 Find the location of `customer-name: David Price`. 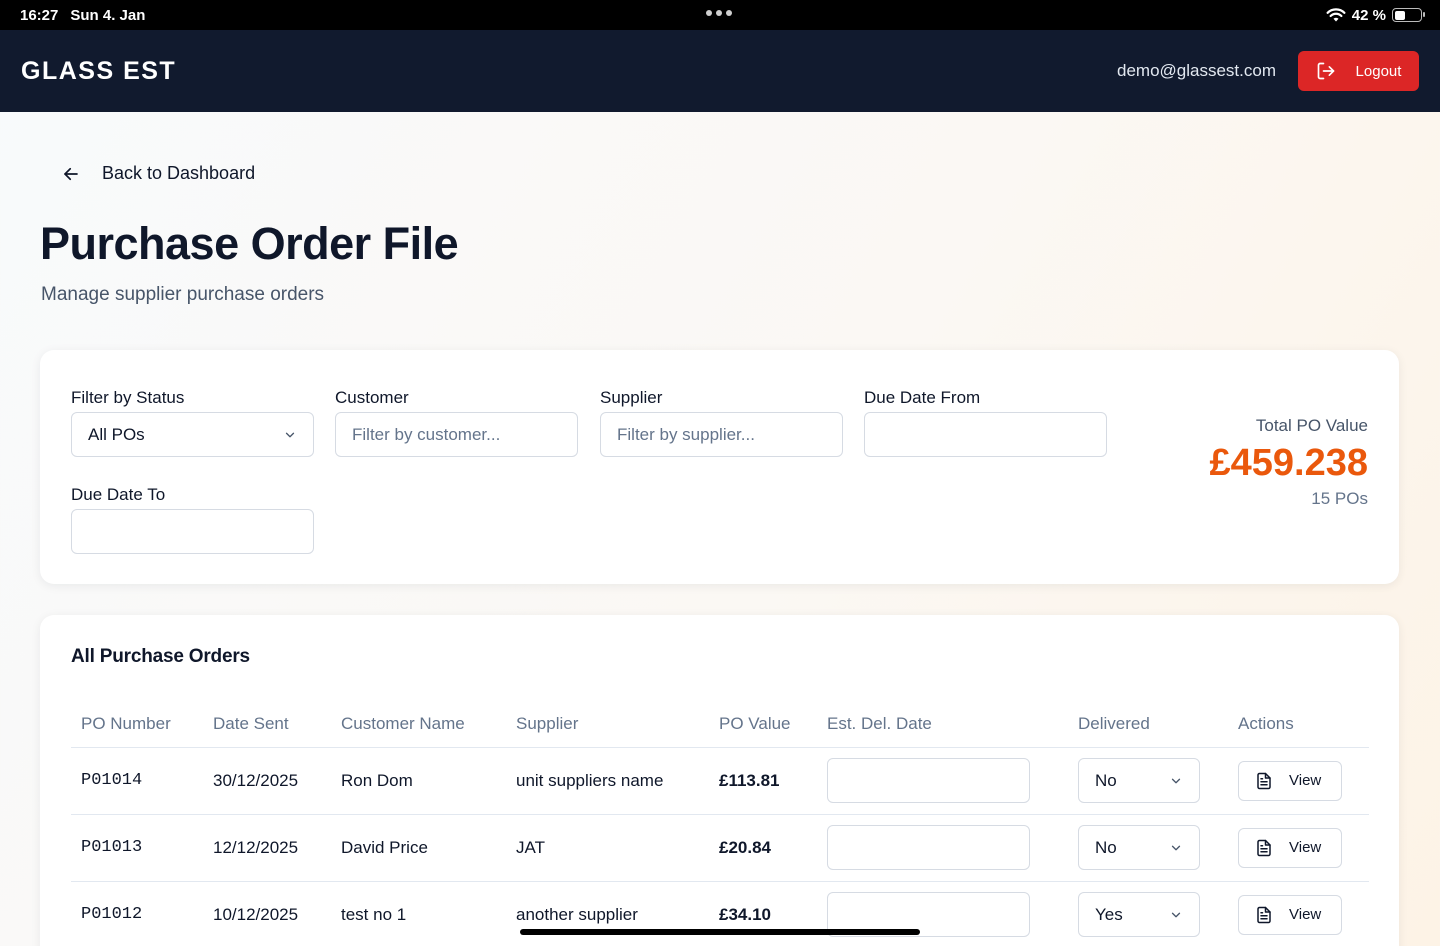

customer-name: David Price is located at coordinates (418, 848).